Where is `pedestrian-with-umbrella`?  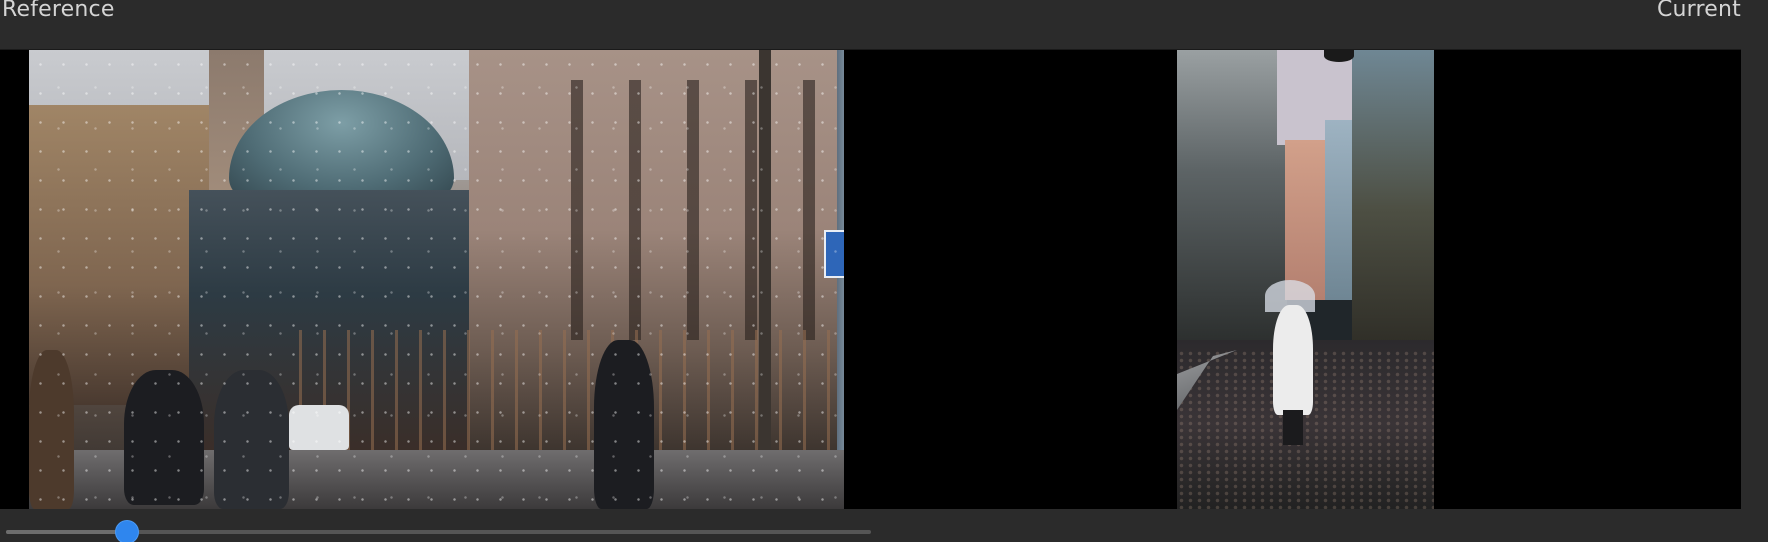
pedestrian-with-umbrella is located at coordinates (1291, 362).